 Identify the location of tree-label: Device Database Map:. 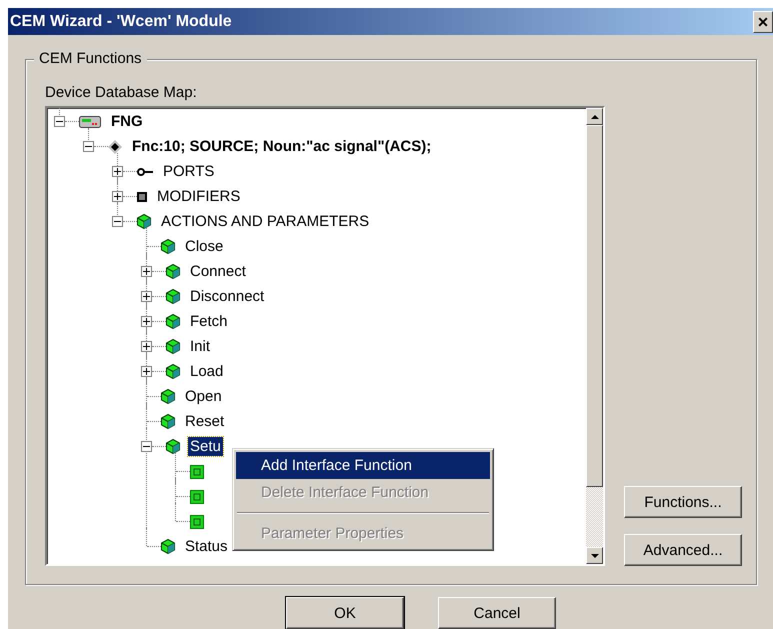
(121, 93).